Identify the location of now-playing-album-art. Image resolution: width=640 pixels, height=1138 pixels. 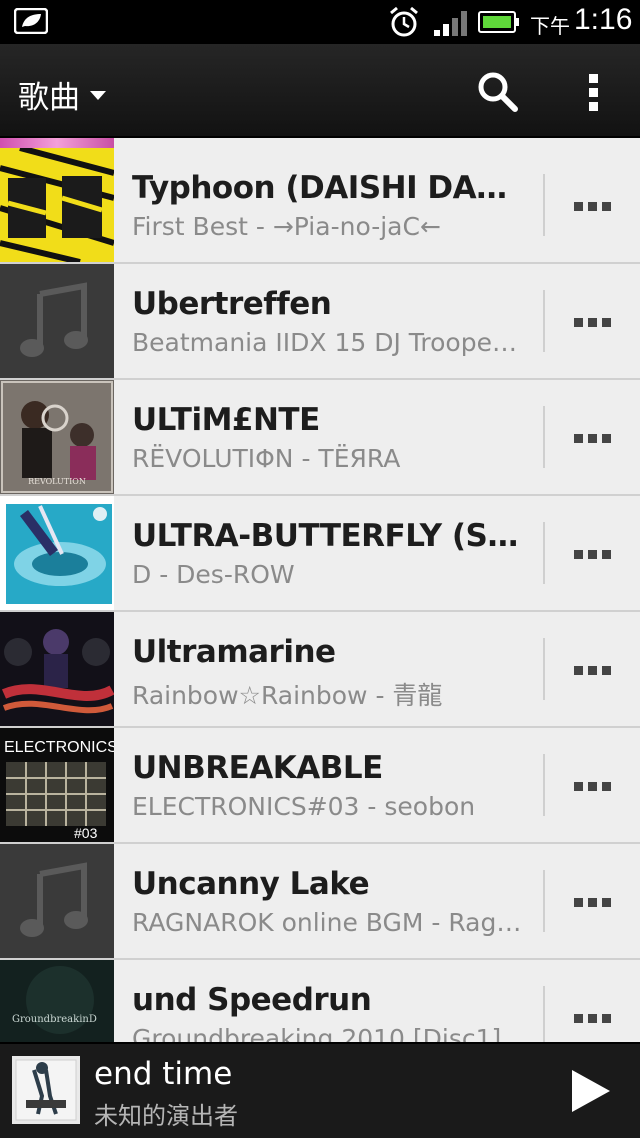
(46, 1090).